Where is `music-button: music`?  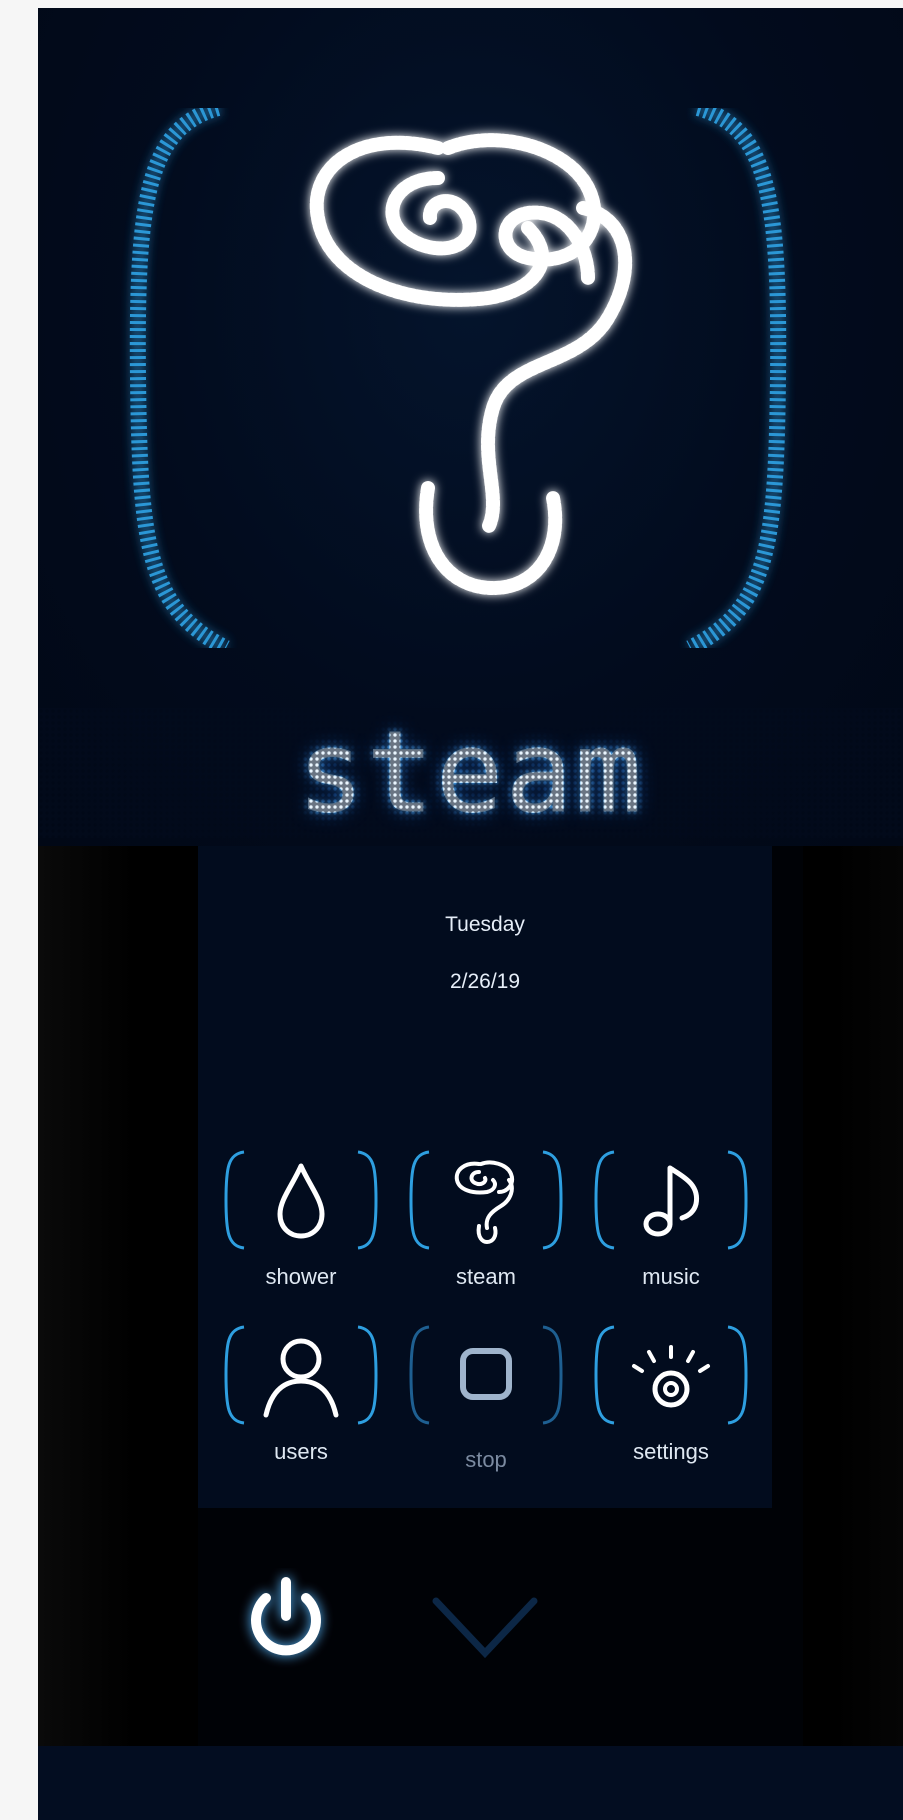 music-button: music is located at coordinates (671, 1218).